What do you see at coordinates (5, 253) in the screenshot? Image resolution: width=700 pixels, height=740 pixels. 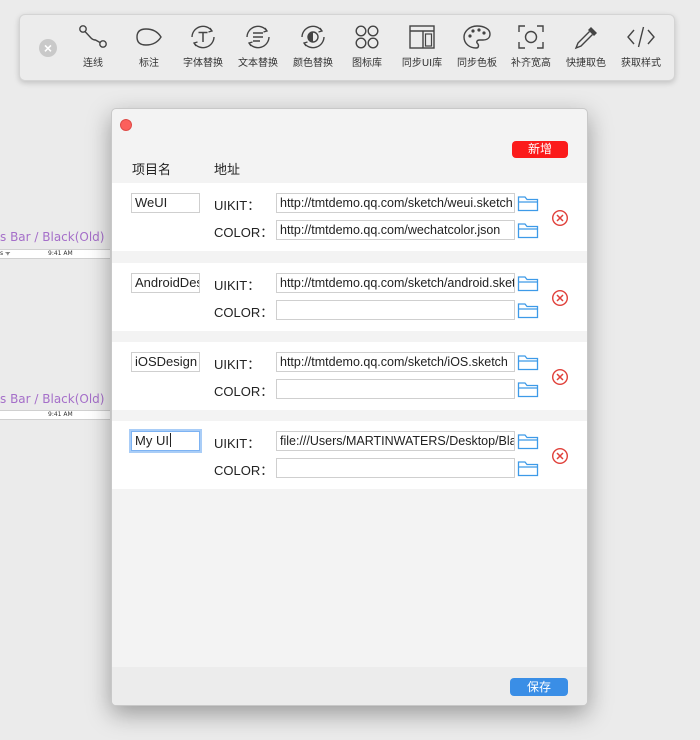 I see `status-bar-left: s ᯤ` at bounding box center [5, 253].